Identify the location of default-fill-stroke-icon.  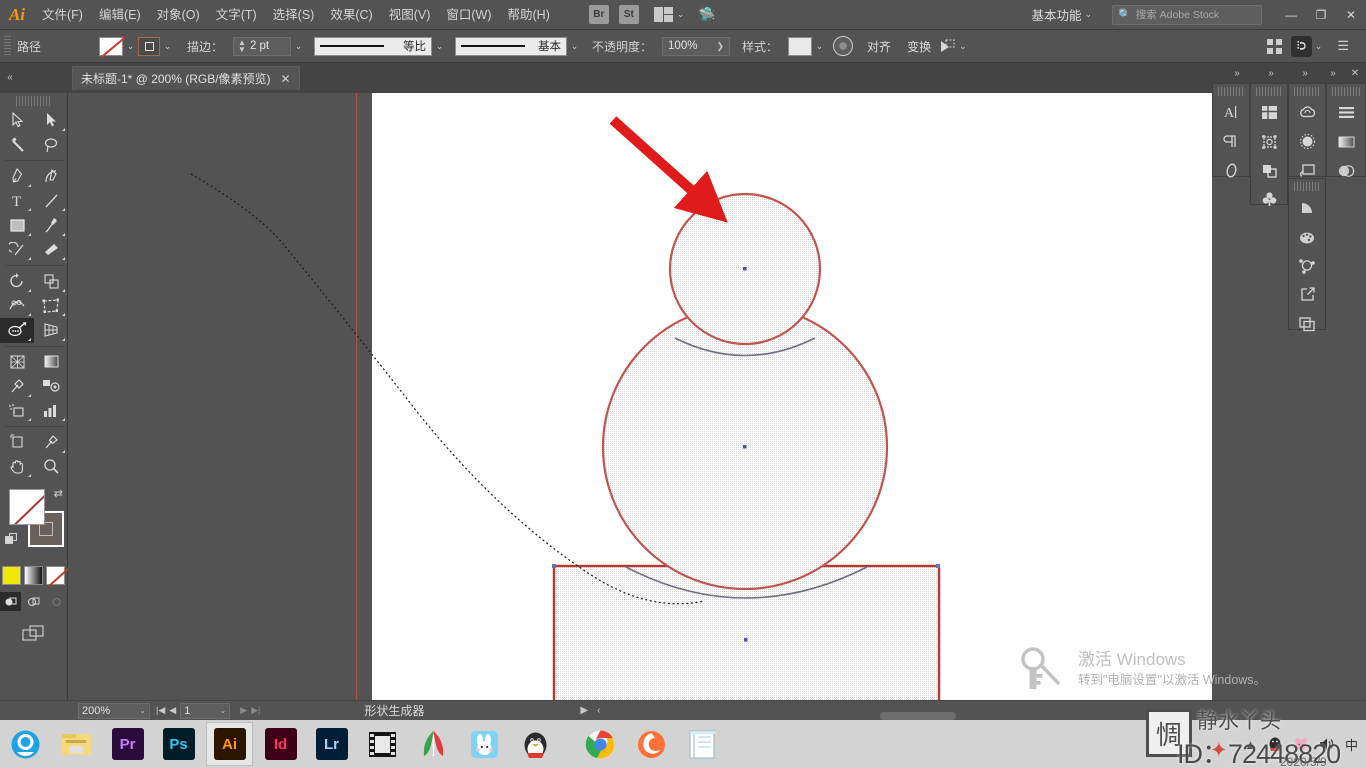
(11, 539).